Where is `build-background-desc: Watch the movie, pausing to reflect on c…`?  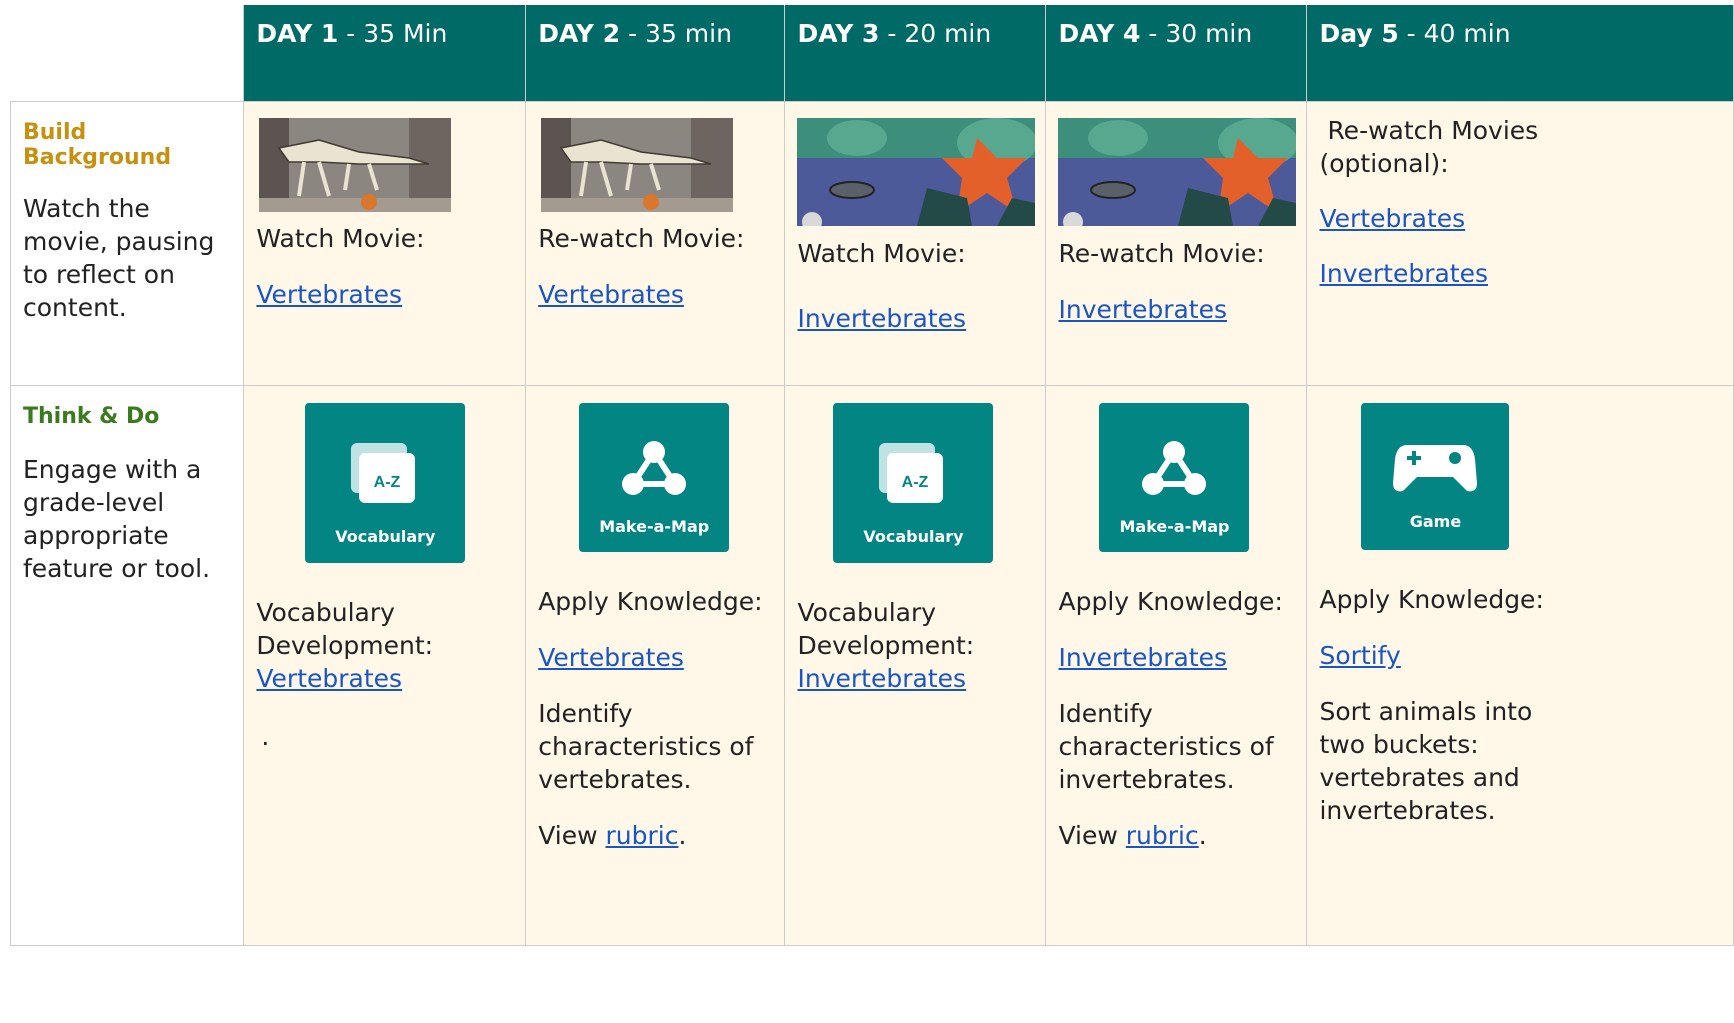
build-background-desc: Watch the movie, pausing to reflect on c… is located at coordinates (119, 258).